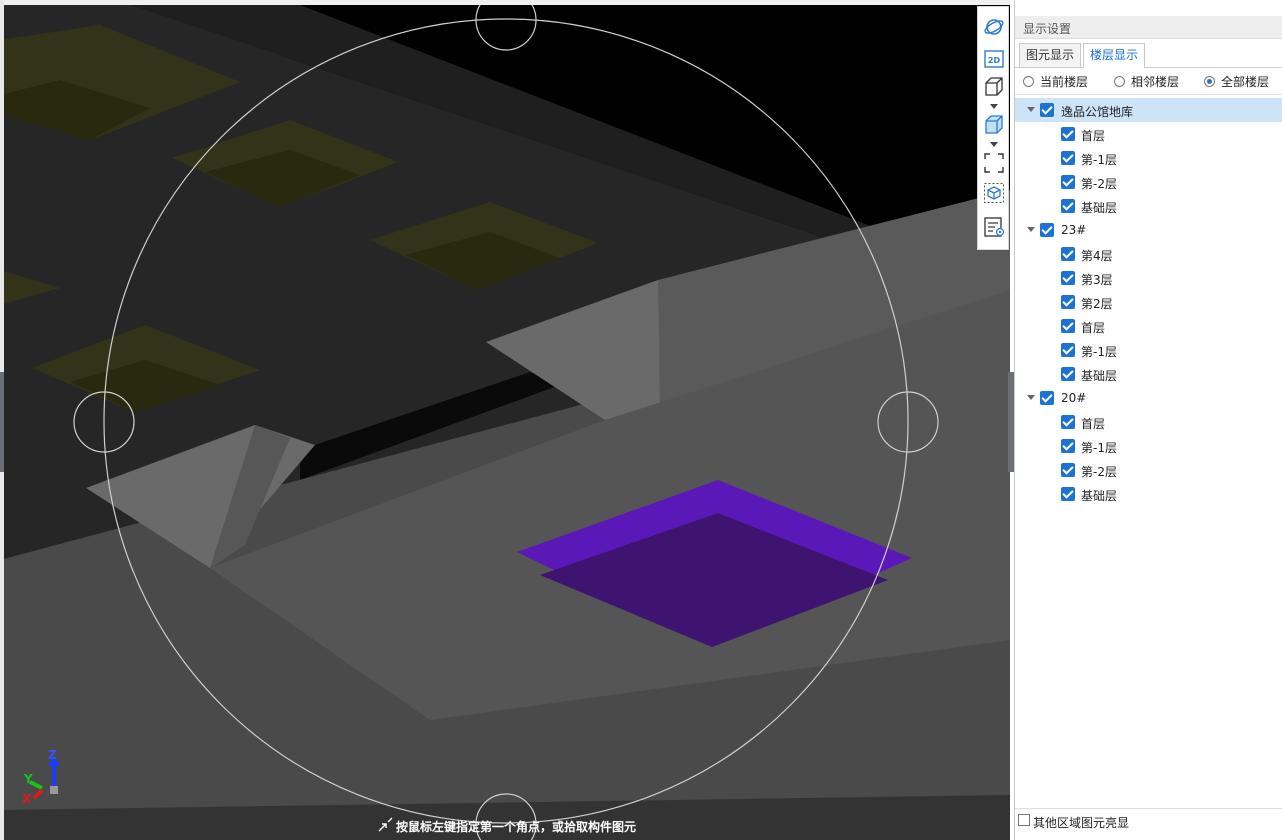  I want to click on tree-group-row: 逸品公馆地库, so click(1148, 110).